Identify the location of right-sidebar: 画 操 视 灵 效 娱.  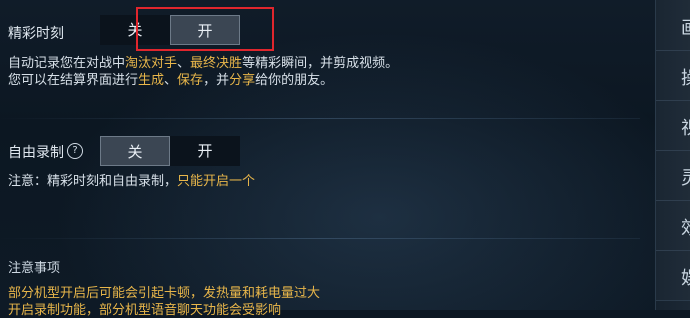
(672, 155).